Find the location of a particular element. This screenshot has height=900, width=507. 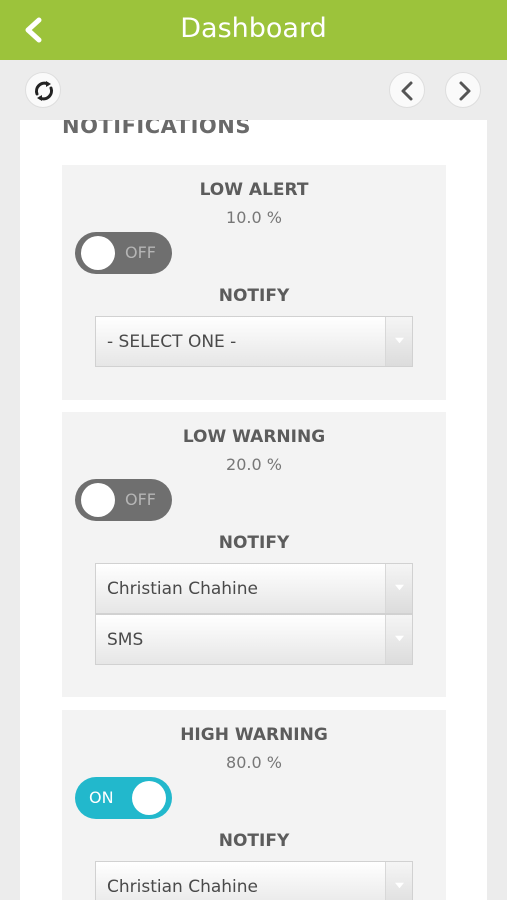

section-title: NOTIFICATIONS is located at coordinates (156, 129).